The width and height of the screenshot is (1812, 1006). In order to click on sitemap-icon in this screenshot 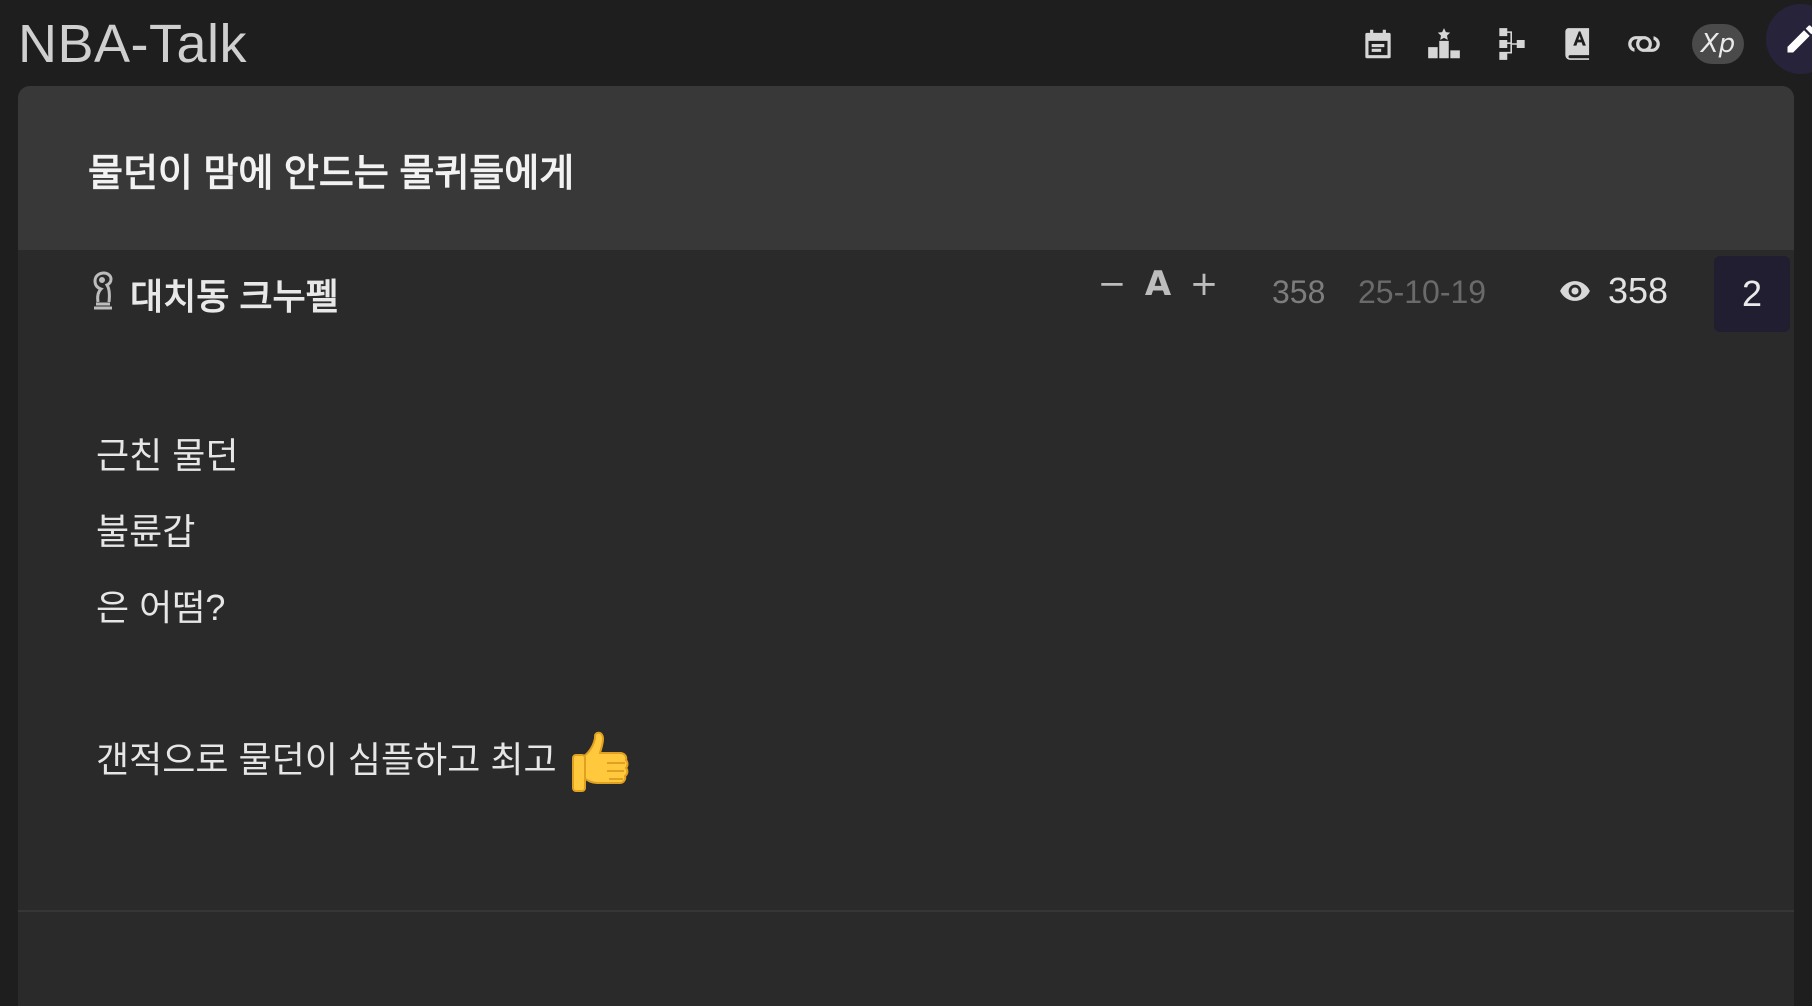, I will do `click(1512, 44)`.